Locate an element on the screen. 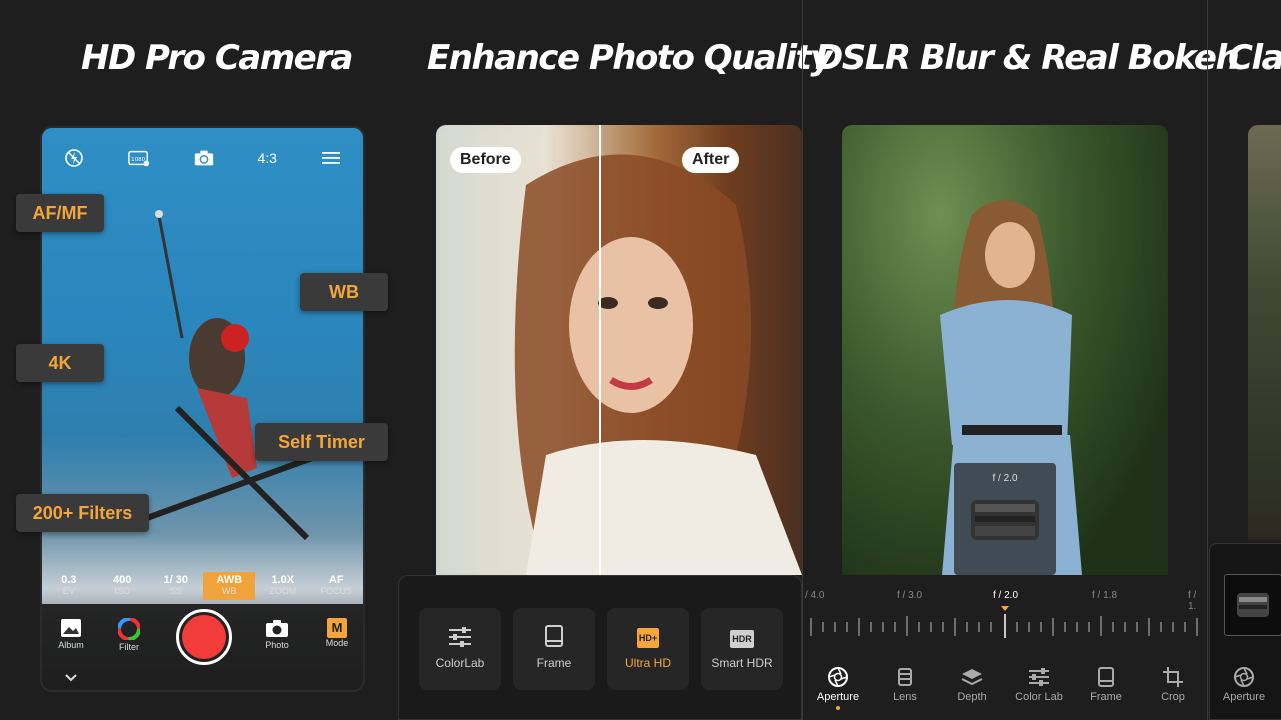 This screenshot has height=720, width=1281. camera-top-bar: 1080 4:3 is located at coordinates (202, 158).